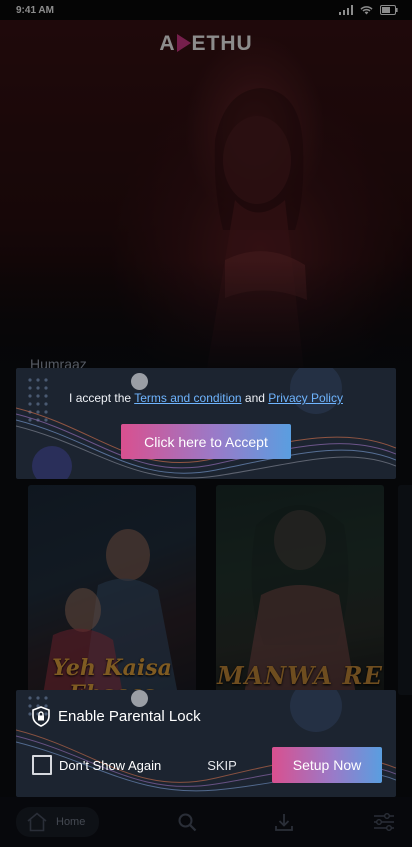 The height and width of the screenshot is (847, 412). Describe the element at coordinates (42, 765) in the screenshot. I see `dont-show-again-checkbox` at that location.